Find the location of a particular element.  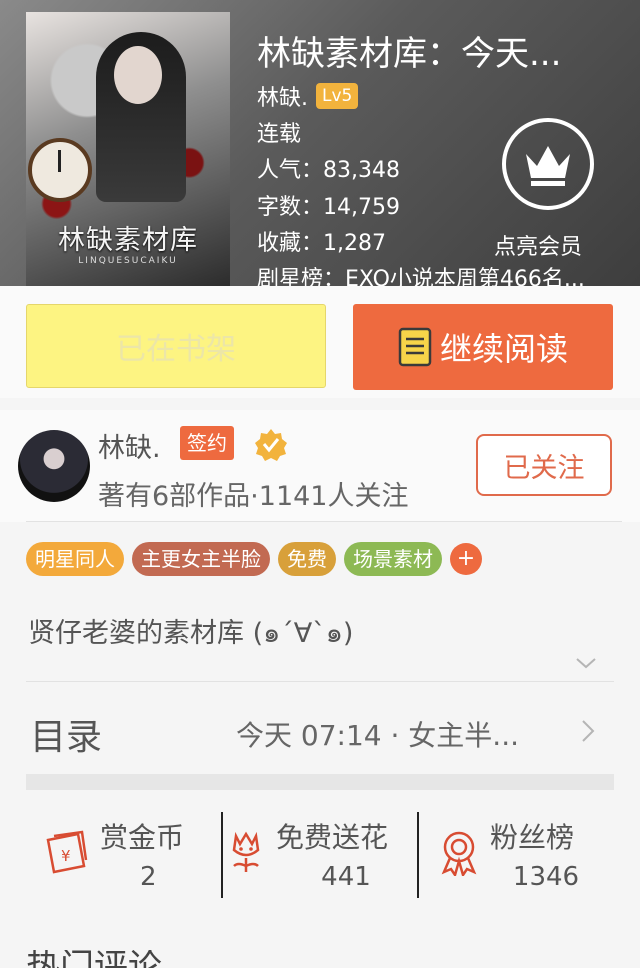

red-envelope-icon: ¥ is located at coordinates (67, 852).